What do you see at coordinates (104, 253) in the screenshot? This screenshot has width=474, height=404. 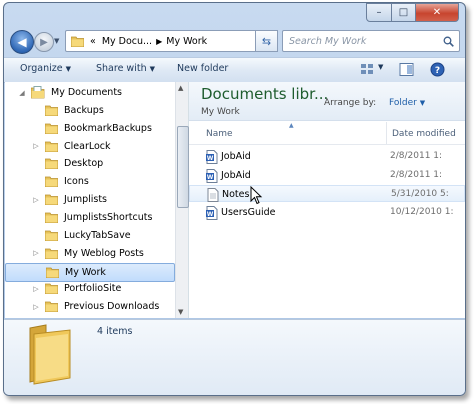 I see `nav-item-label: My Weblog Posts` at bounding box center [104, 253].